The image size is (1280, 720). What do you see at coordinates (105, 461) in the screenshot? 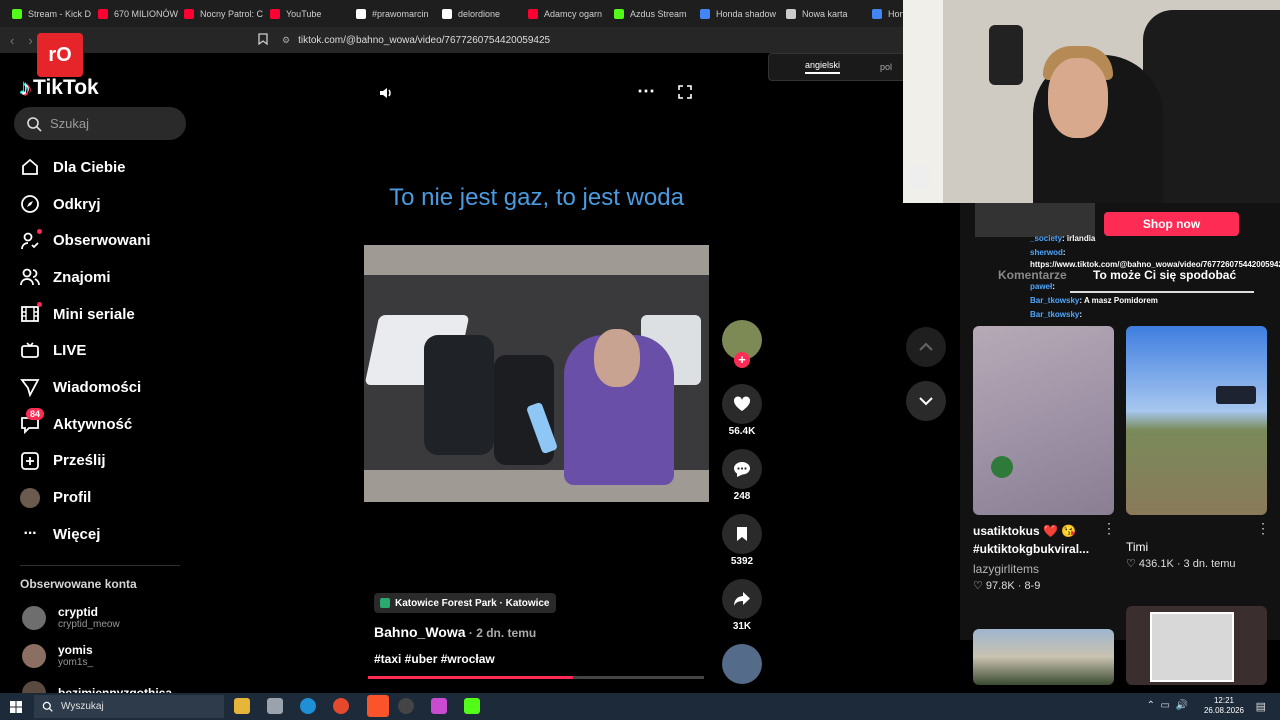
I see `sidebar-item-prześlij: Prześlij` at bounding box center [105, 461].